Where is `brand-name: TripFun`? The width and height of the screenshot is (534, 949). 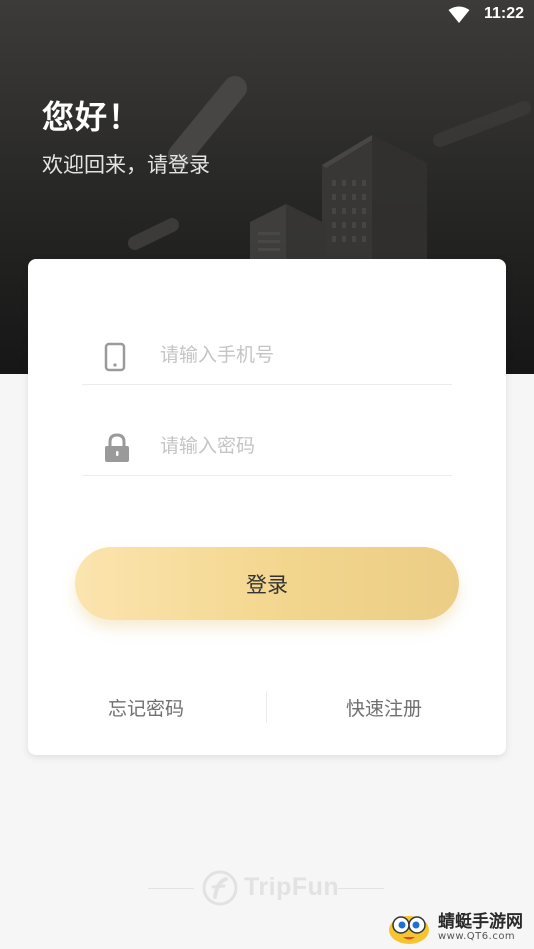 brand-name: TripFun is located at coordinates (292, 887).